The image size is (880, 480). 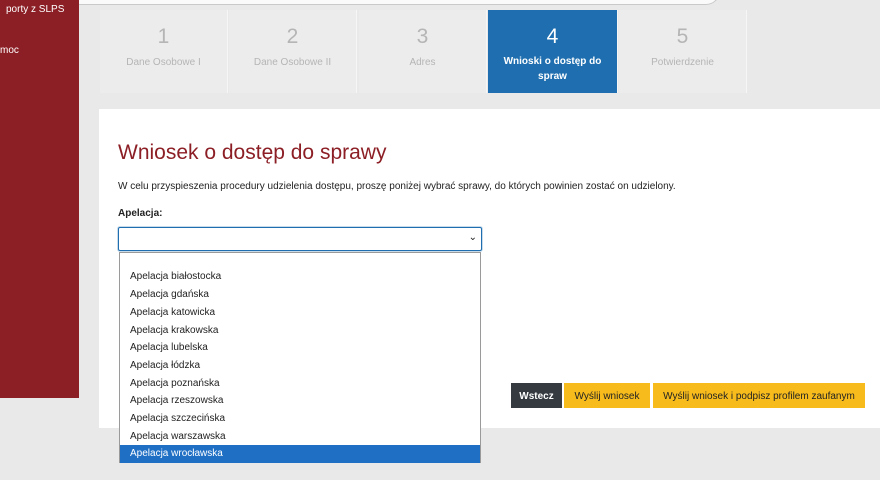 I want to click on step-number: 3, so click(x=422, y=36).